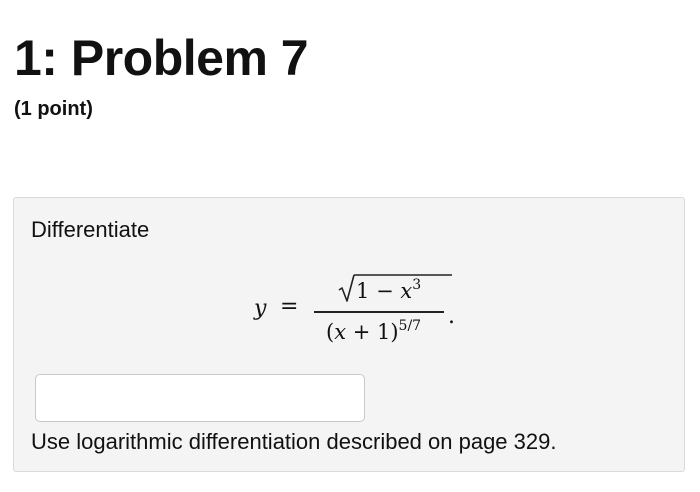 The width and height of the screenshot is (700, 492). I want to click on den-exponent: 5/7, so click(410, 326).